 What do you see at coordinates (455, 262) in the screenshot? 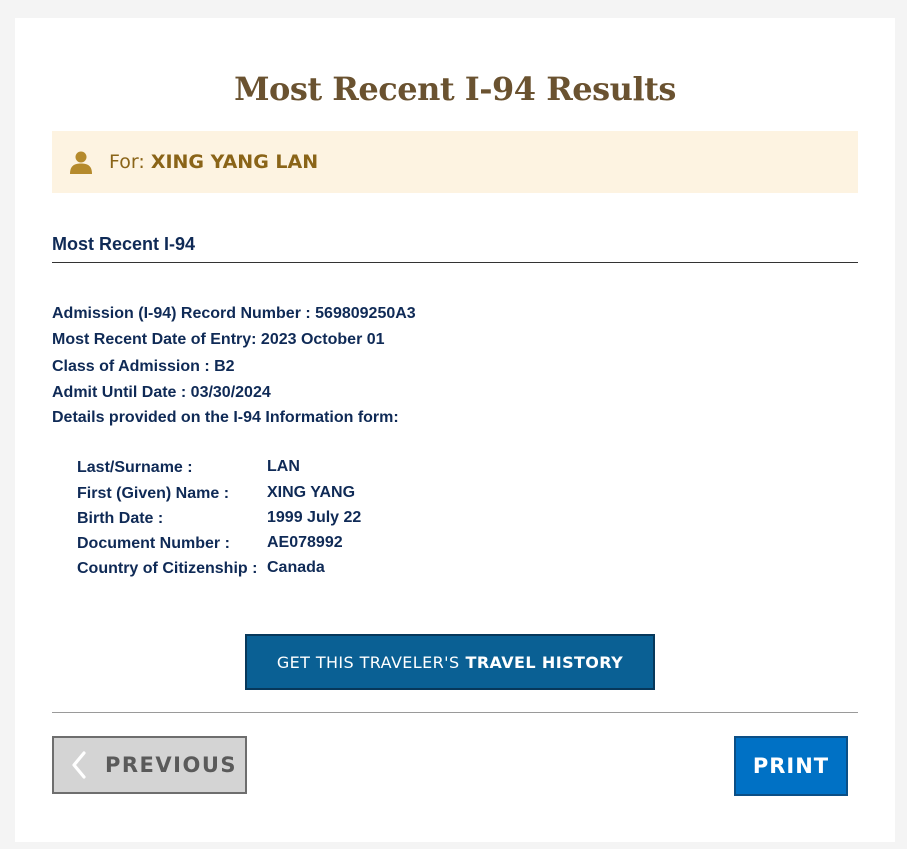
I see `section-divider` at bounding box center [455, 262].